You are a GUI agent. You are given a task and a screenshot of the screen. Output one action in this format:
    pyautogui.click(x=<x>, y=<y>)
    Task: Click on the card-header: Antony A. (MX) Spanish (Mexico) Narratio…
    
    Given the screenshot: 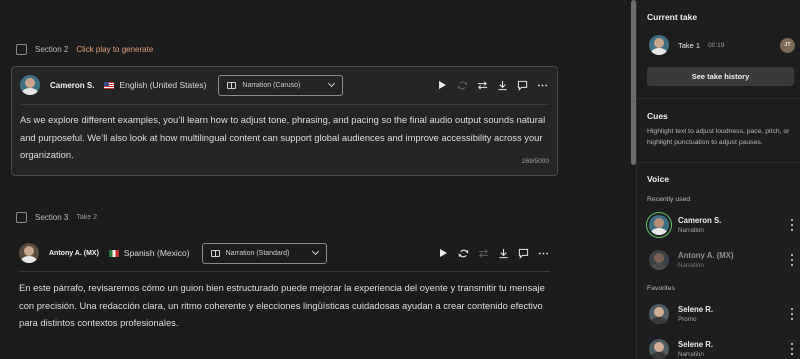 What is the action you would take?
    pyautogui.click(x=173, y=253)
    